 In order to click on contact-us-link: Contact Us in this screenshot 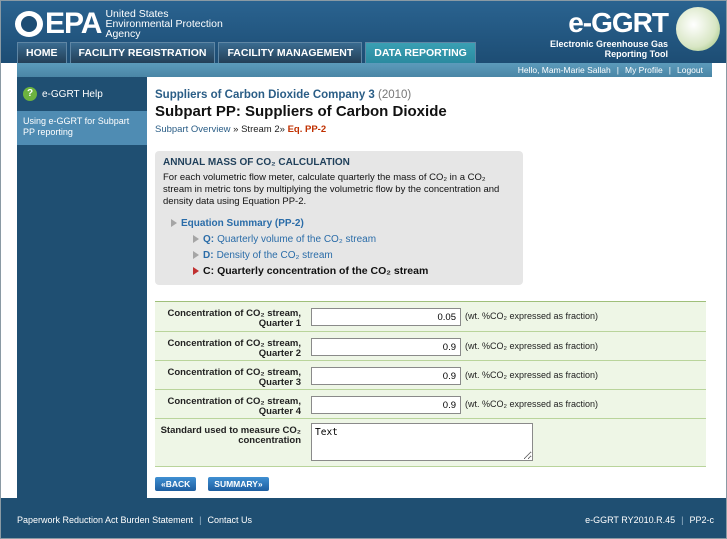, I will do `click(229, 520)`.